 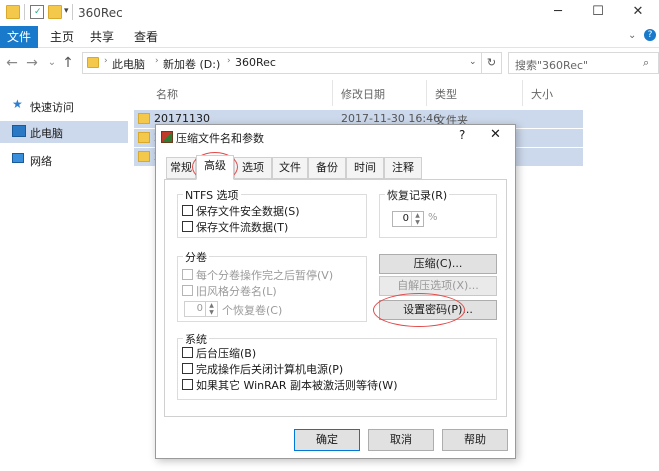 I want to click on breadcrumb-360rec: 360Rec, so click(x=255, y=62).